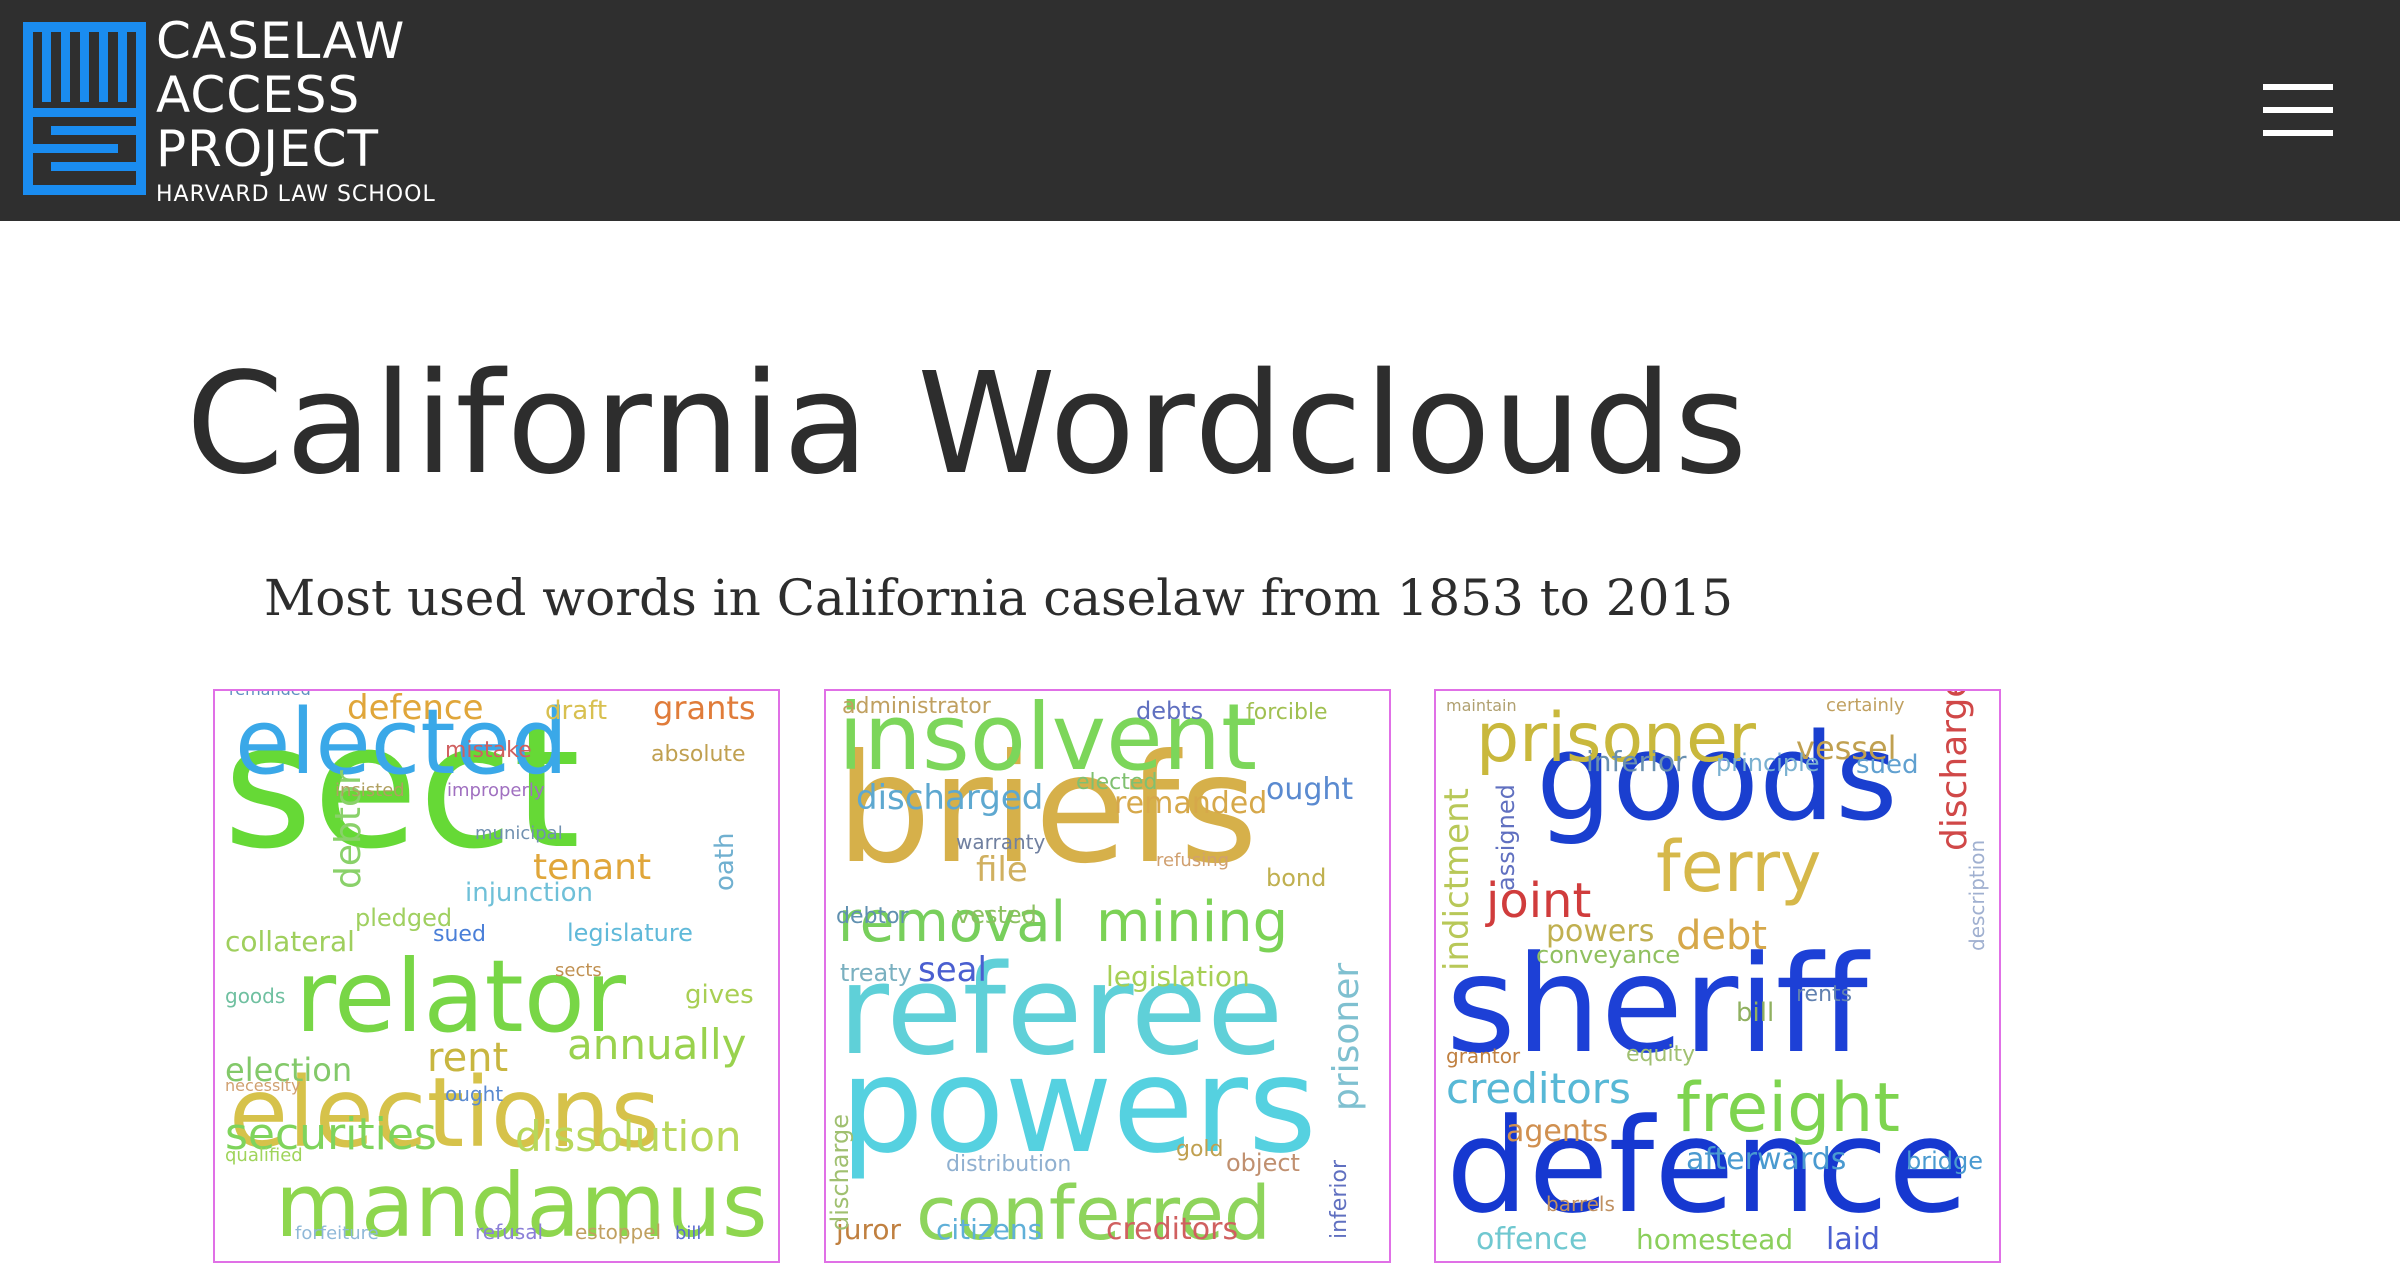  Describe the element at coordinates (1309, 789) in the screenshot. I see `wordcloud-2-word: ought` at that location.